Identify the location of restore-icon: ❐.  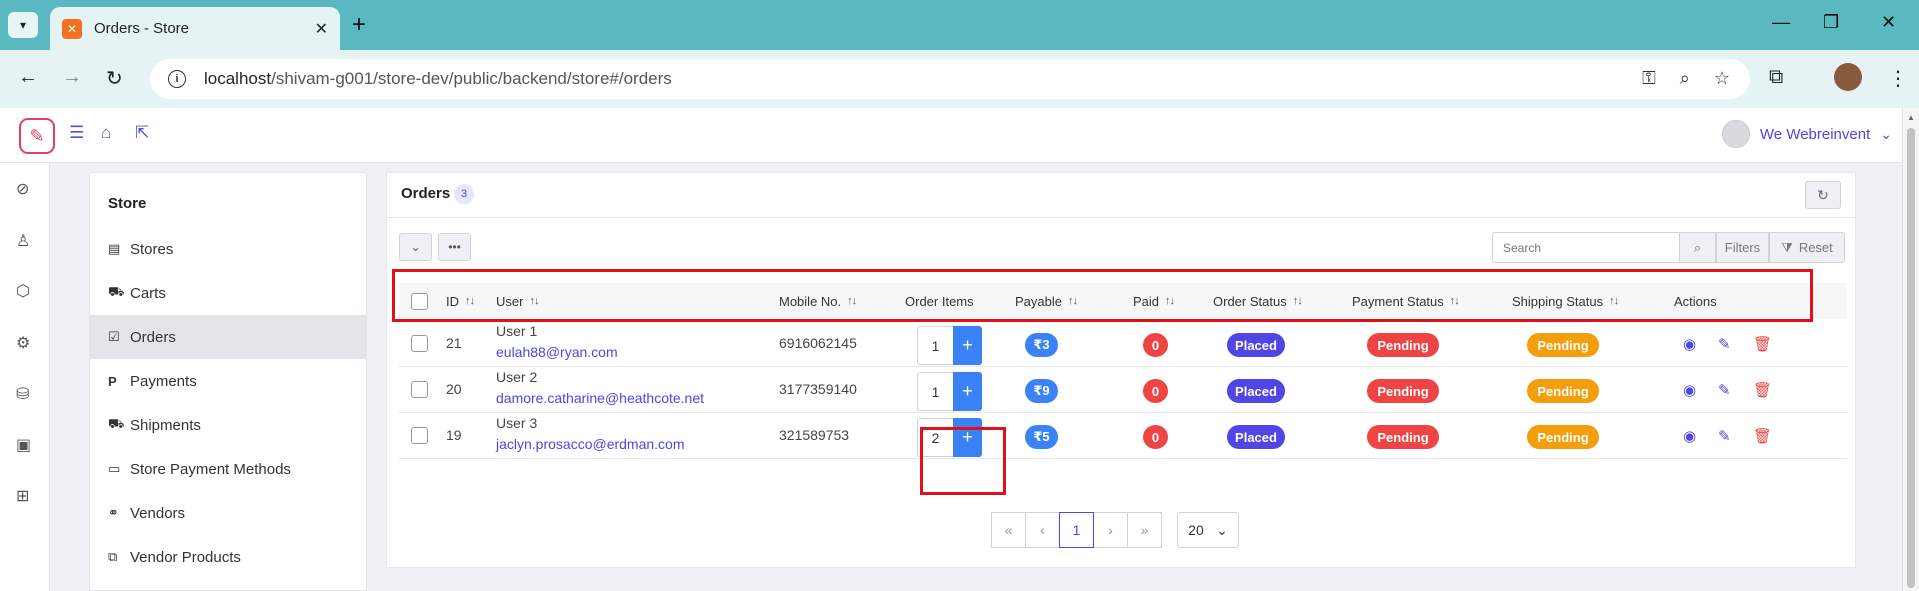
(1831, 22).